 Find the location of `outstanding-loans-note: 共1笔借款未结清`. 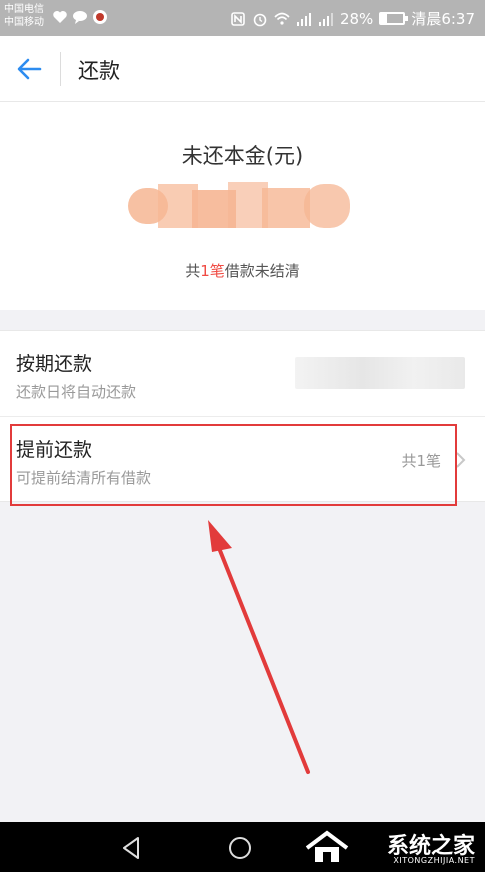

outstanding-loans-note: 共1笔借款未结清 is located at coordinates (242, 270).